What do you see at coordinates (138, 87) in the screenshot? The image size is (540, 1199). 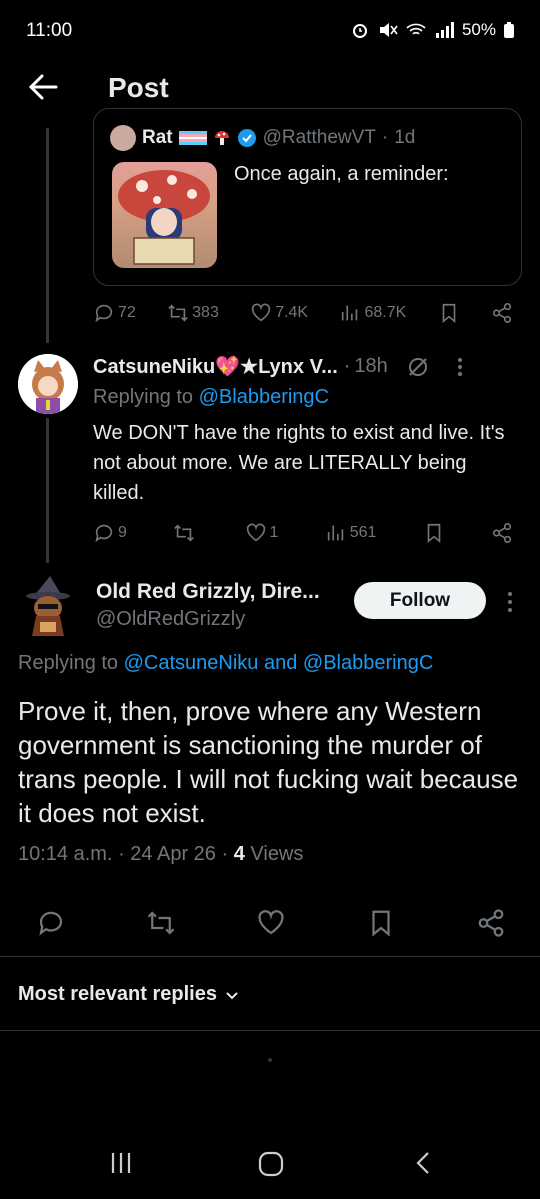 I see `page-title: Post` at bounding box center [138, 87].